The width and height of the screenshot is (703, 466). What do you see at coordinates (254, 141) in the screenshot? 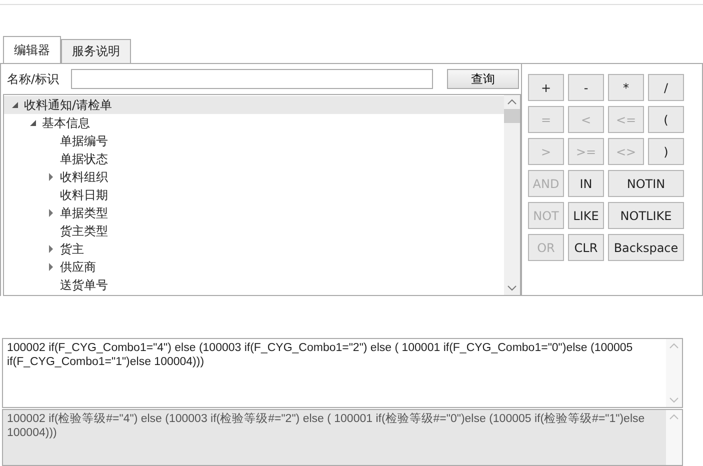
I see `tree-item: 单据编号` at bounding box center [254, 141].